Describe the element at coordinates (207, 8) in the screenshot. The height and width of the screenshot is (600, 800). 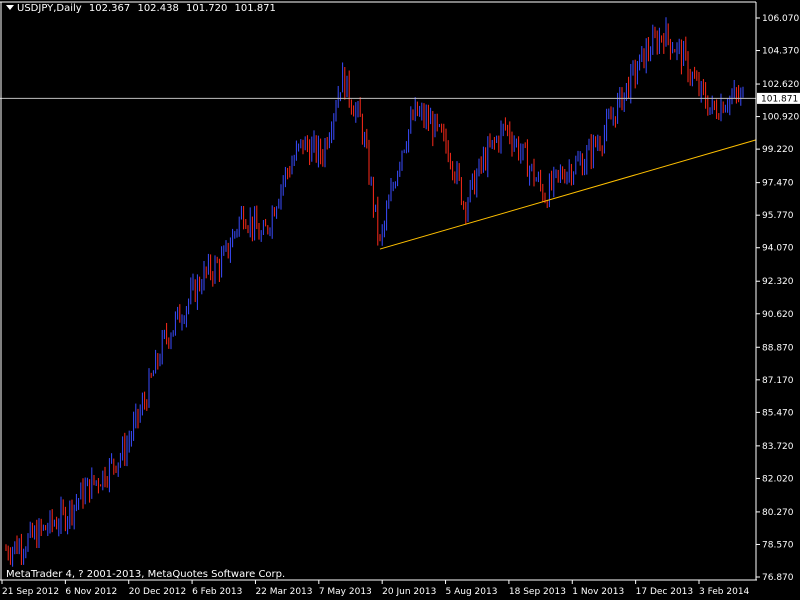
I see `low-value: 101.720` at that location.